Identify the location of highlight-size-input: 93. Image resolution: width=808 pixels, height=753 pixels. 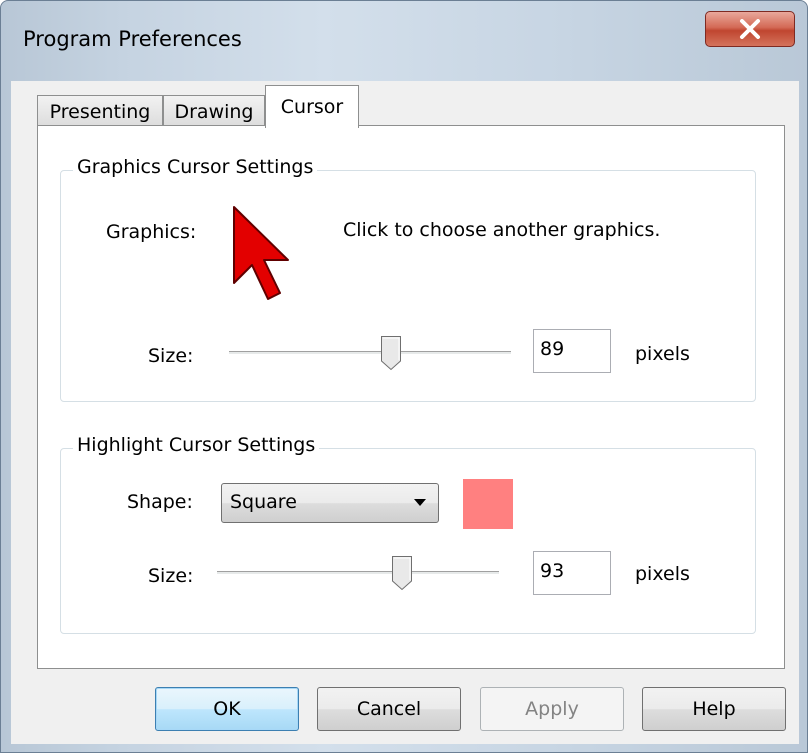
(572, 573).